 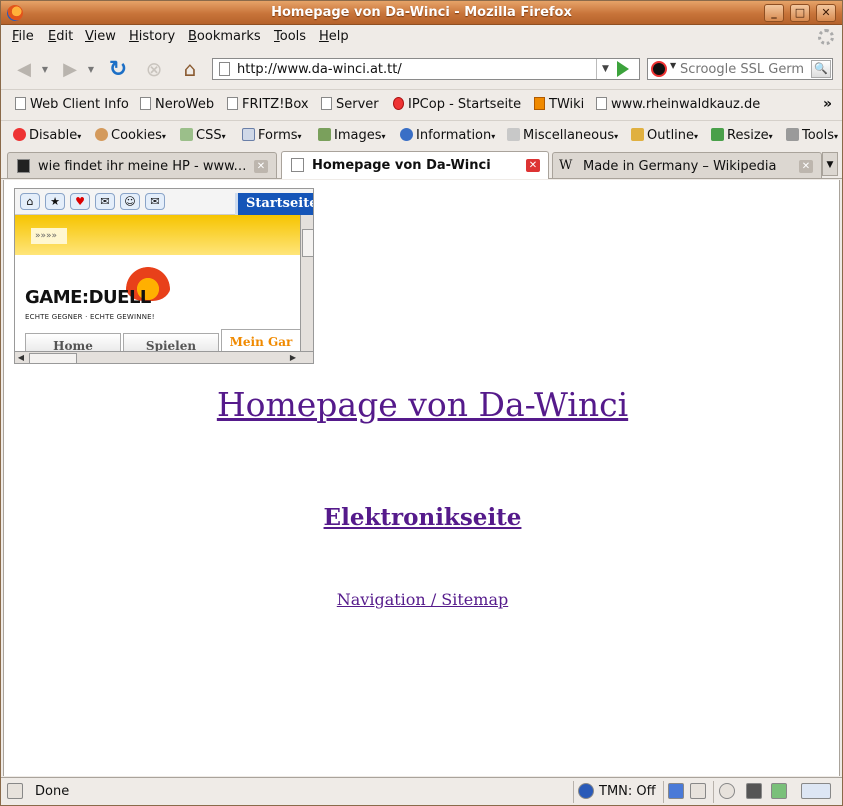 What do you see at coordinates (687, 165) in the screenshot?
I see `tab-wikipedia: W Made in Germany – Wikipedia ✕` at bounding box center [687, 165].